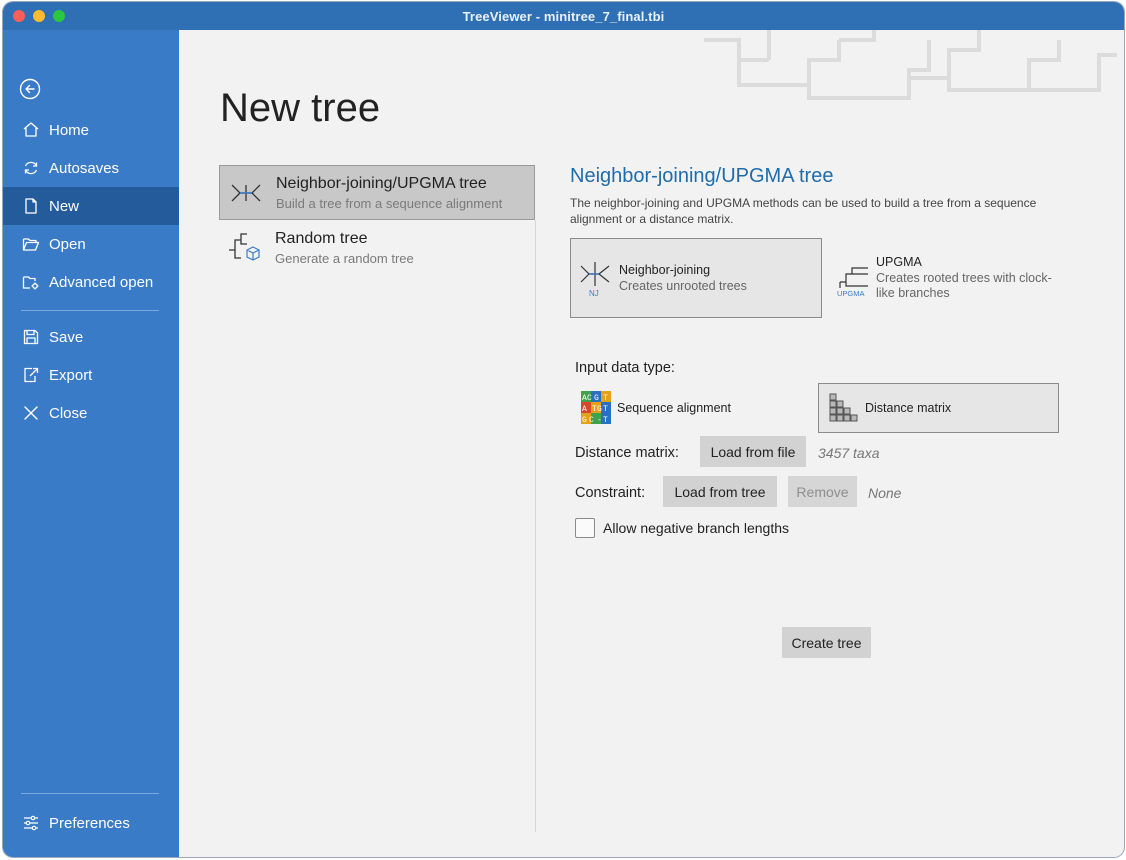  Describe the element at coordinates (69, 130) in the screenshot. I see `sidebar-item-label: Home` at that location.